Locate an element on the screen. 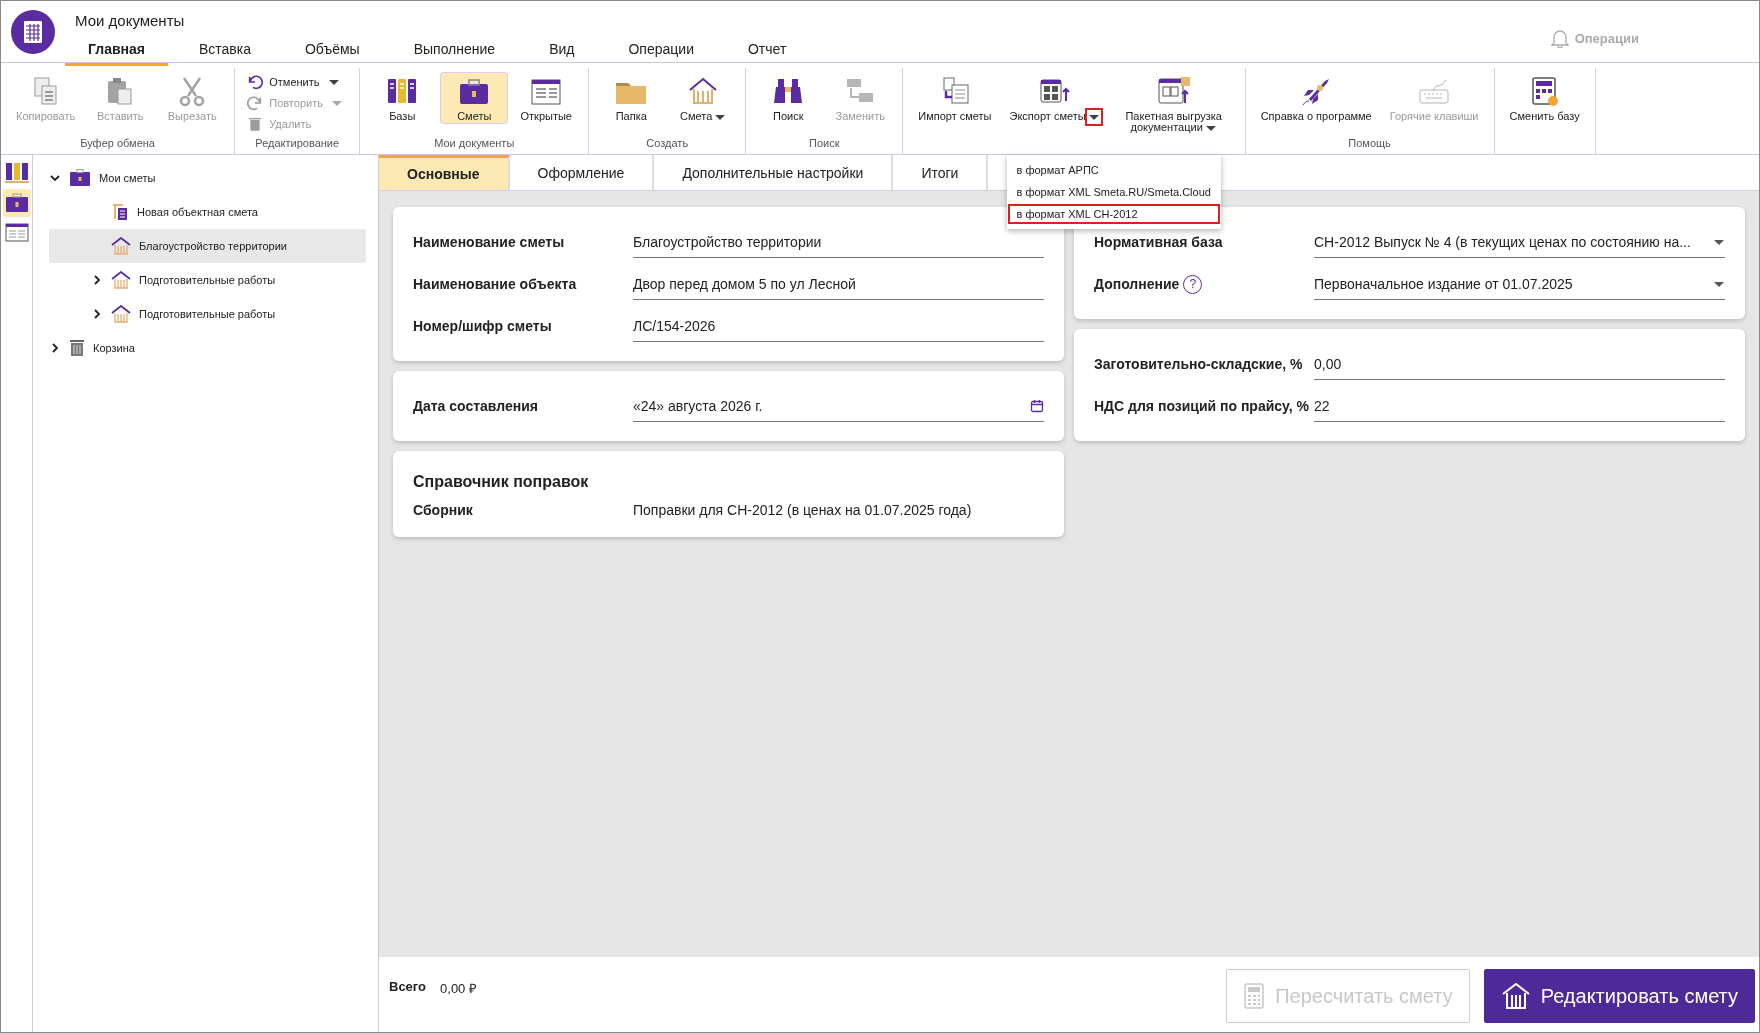  table-window-icon is located at coordinates (16, 233).